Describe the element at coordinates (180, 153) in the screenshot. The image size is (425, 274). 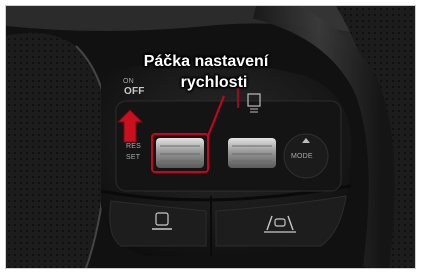
I see `speed-lever` at that location.